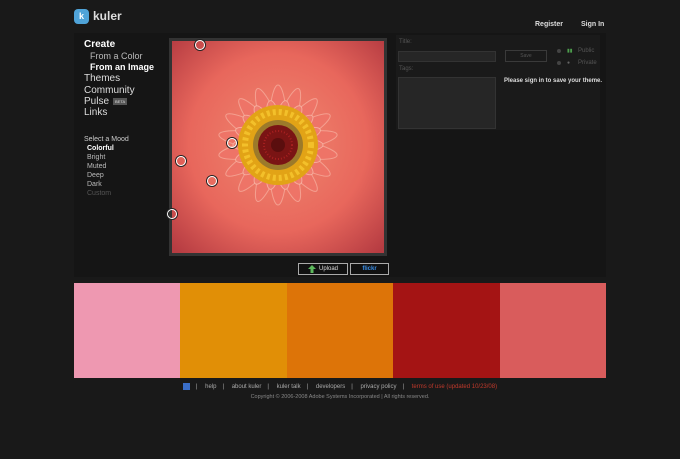  What do you see at coordinates (210, 387) in the screenshot?
I see `footer-link-help: help` at bounding box center [210, 387].